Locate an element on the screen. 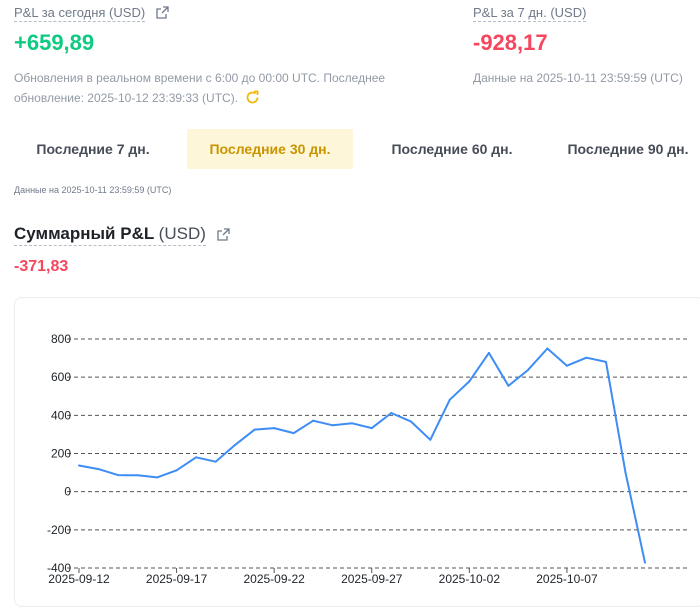  tab-last-7-days: Последние 7 дн. is located at coordinates (93, 149).